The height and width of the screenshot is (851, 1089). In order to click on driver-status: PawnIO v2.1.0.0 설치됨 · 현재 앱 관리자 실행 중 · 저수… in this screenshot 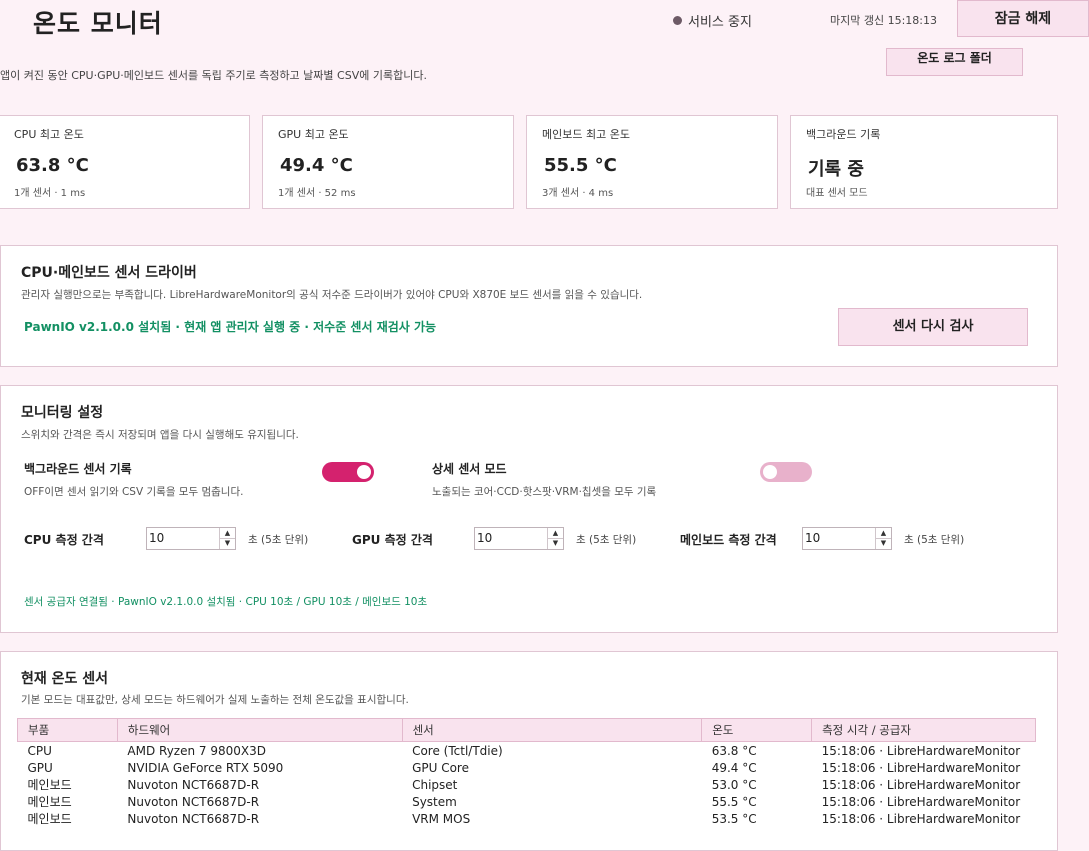, I will do `click(230, 327)`.